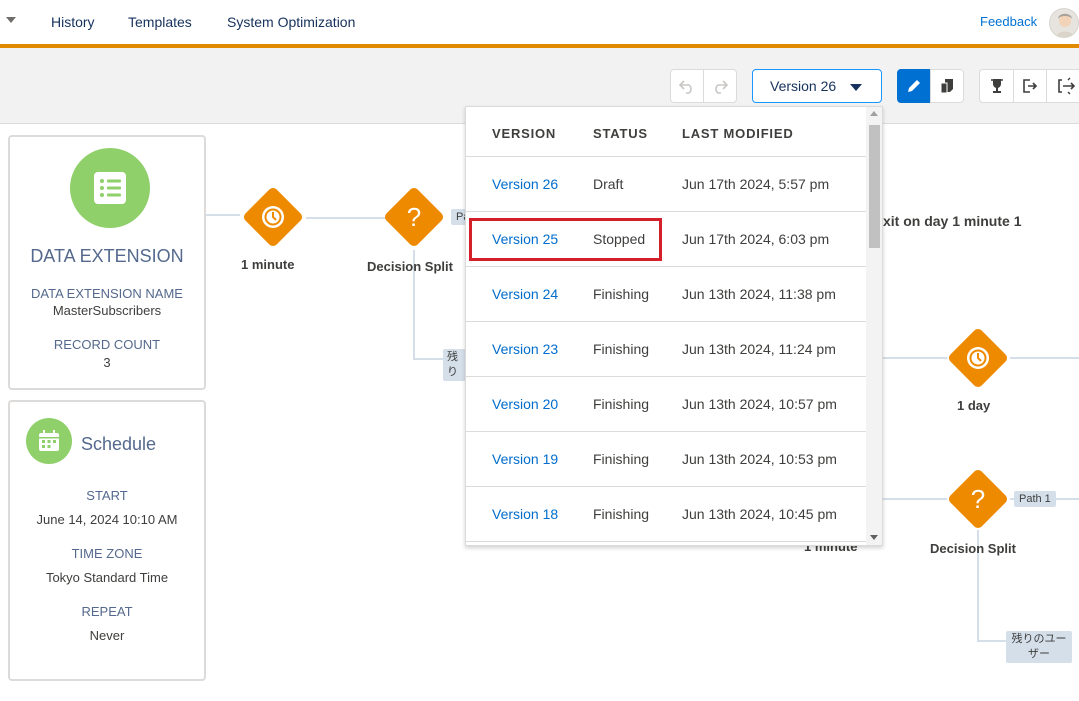  Describe the element at coordinates (525, 349) in the screenshot. I see `version-link: Version 23` at that location.